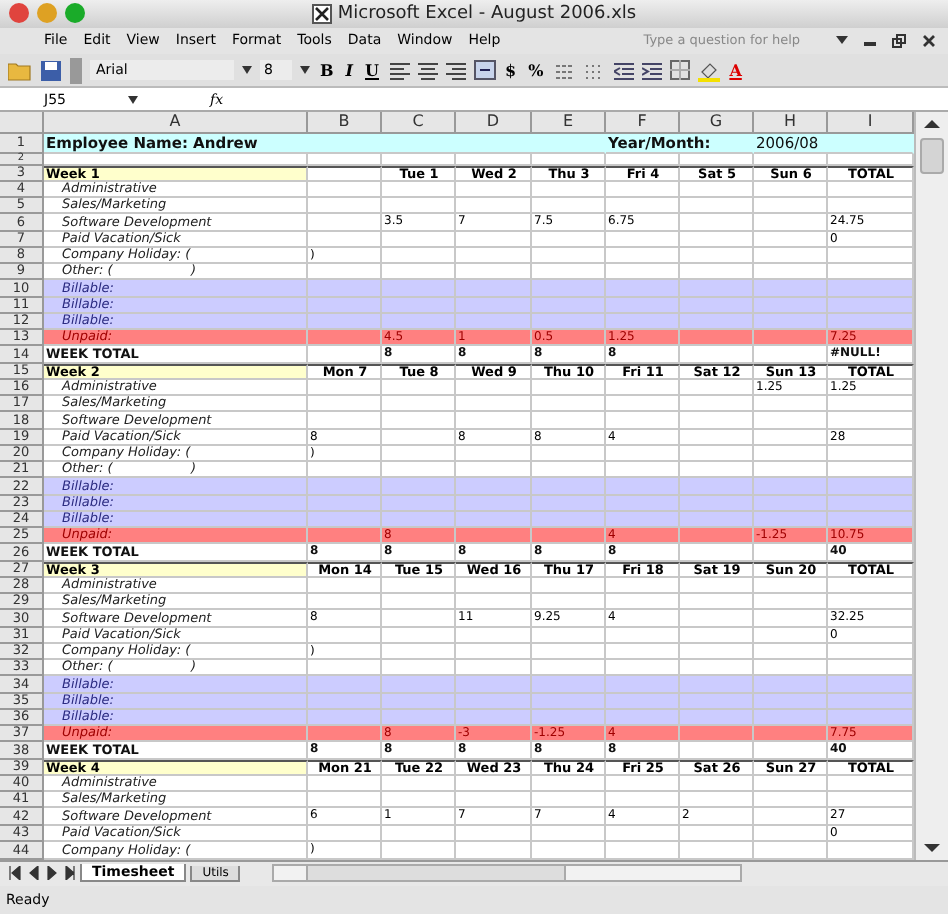 Image resolution: width=948 pixels, height=914 pixels. What do you see at coordinates (399, 70) in the screenshot?
I see `align-left-icon` at bounding box center [399, 70].